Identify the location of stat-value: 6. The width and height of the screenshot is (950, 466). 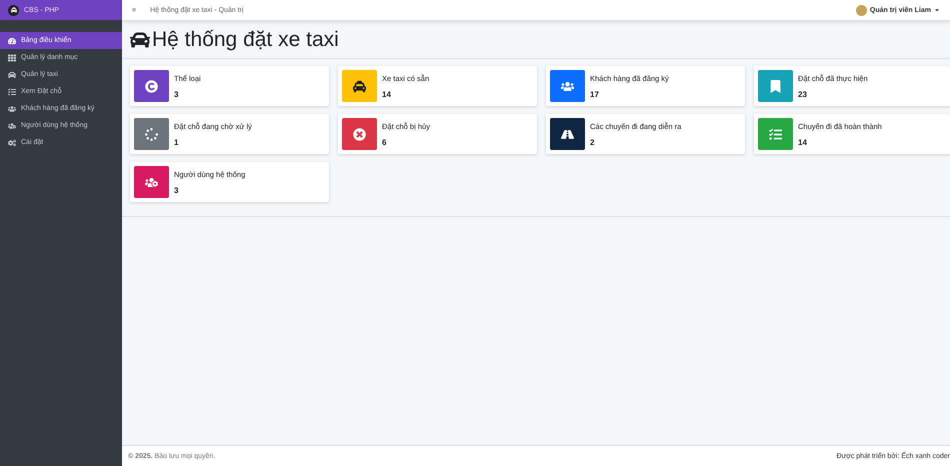
(385, 142).